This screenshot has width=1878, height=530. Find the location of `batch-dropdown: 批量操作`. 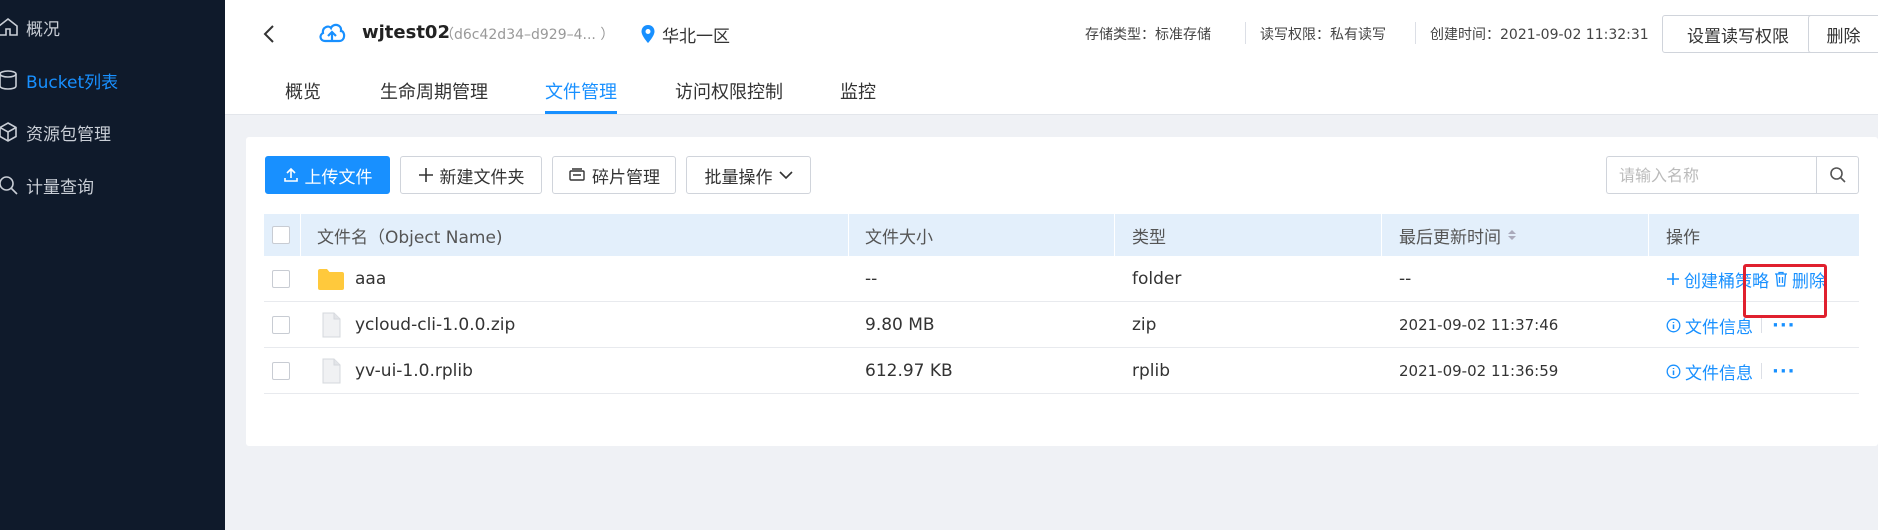

batch-dropdown: 批量操作 is located at coordinates (748, 175).